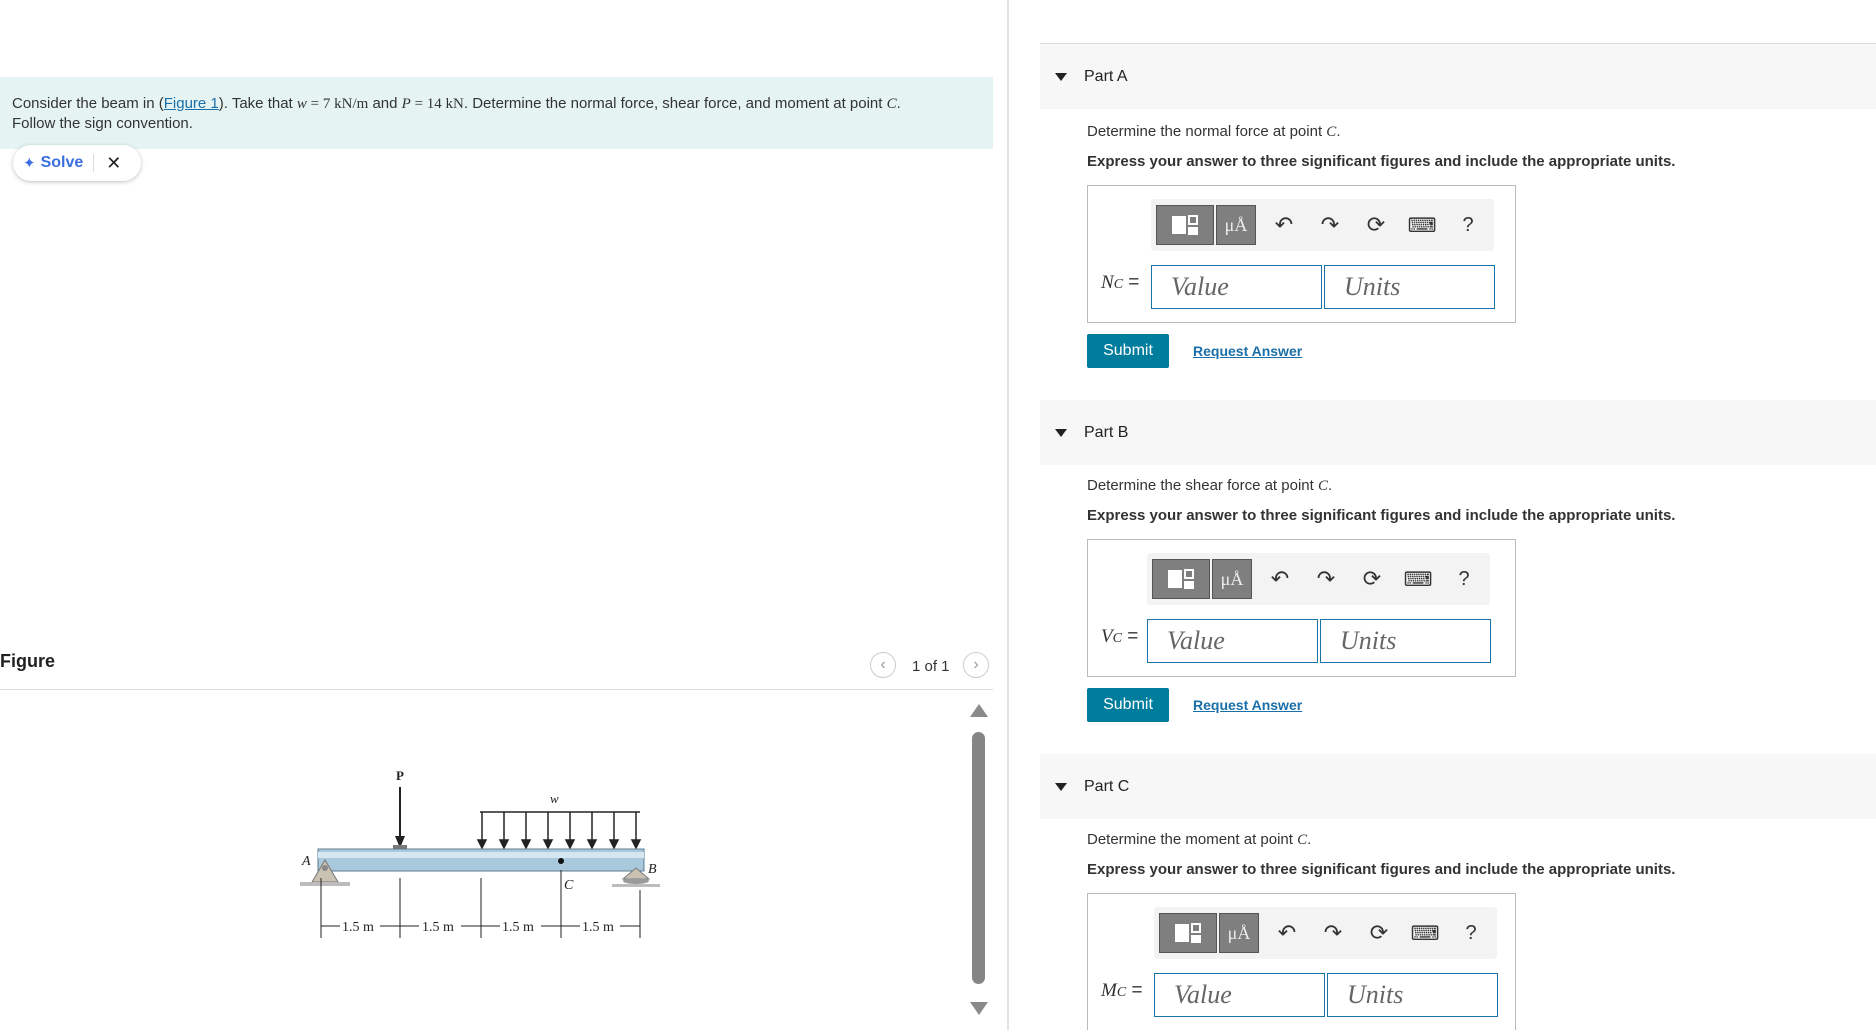 Image resolution: width=1876 pixels, height=1030 pixels. What do you see at coordinates (1107, 282) in the screenshot?
I see `var-main: N` at bounding box center [1107, 282].